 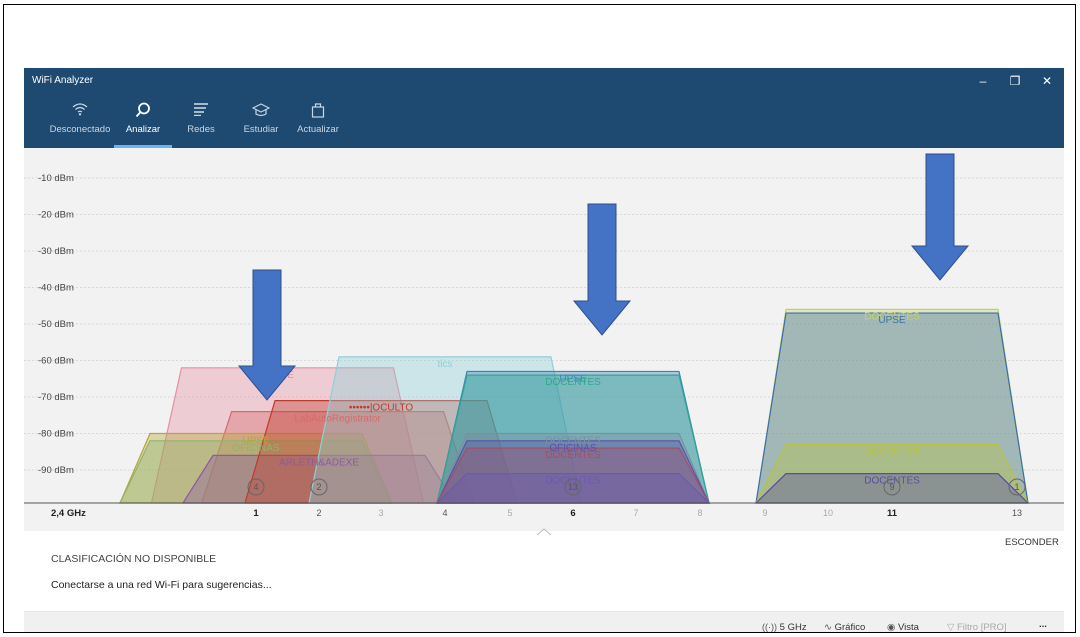 What do you see at coordinates (544, 81) in the screenshot?
I see `title-bar: WiFi Analyzer – ❐ ✕` at bounding box center [544, 81].